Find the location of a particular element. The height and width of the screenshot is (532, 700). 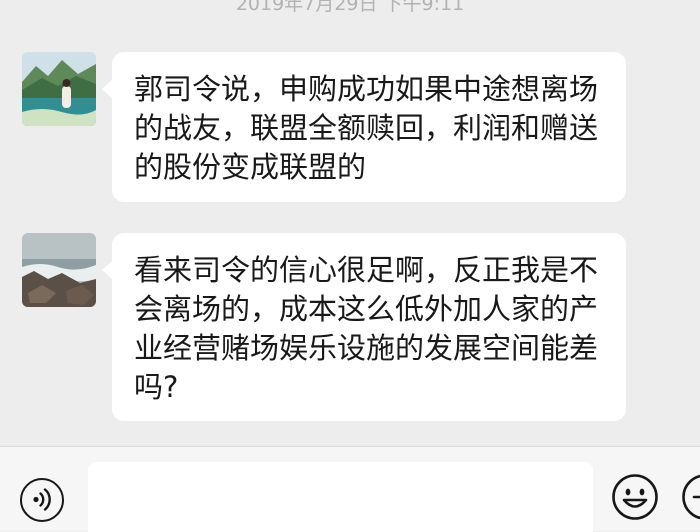

plus-icon is located at coordinates (690, 497).